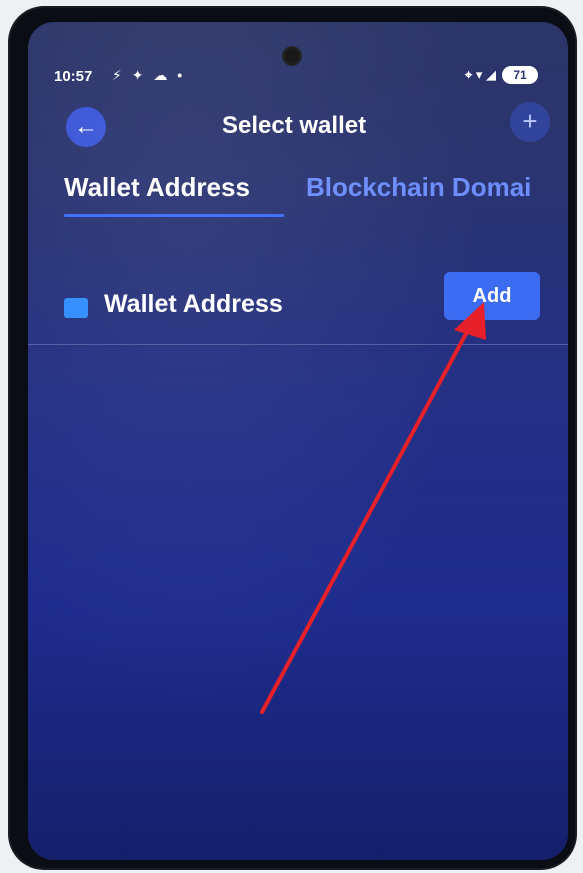  Describe the element at coordinates (292, 56) in the screenshot. I see `front-camera` at that location.